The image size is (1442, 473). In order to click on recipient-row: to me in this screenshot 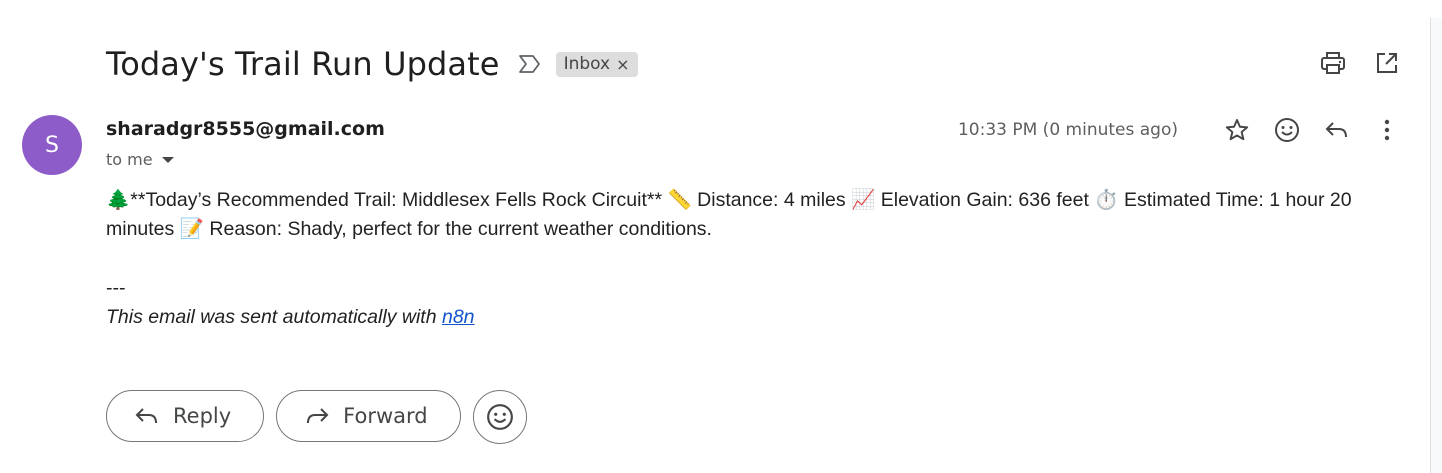, I will do `click(140, 159)`.